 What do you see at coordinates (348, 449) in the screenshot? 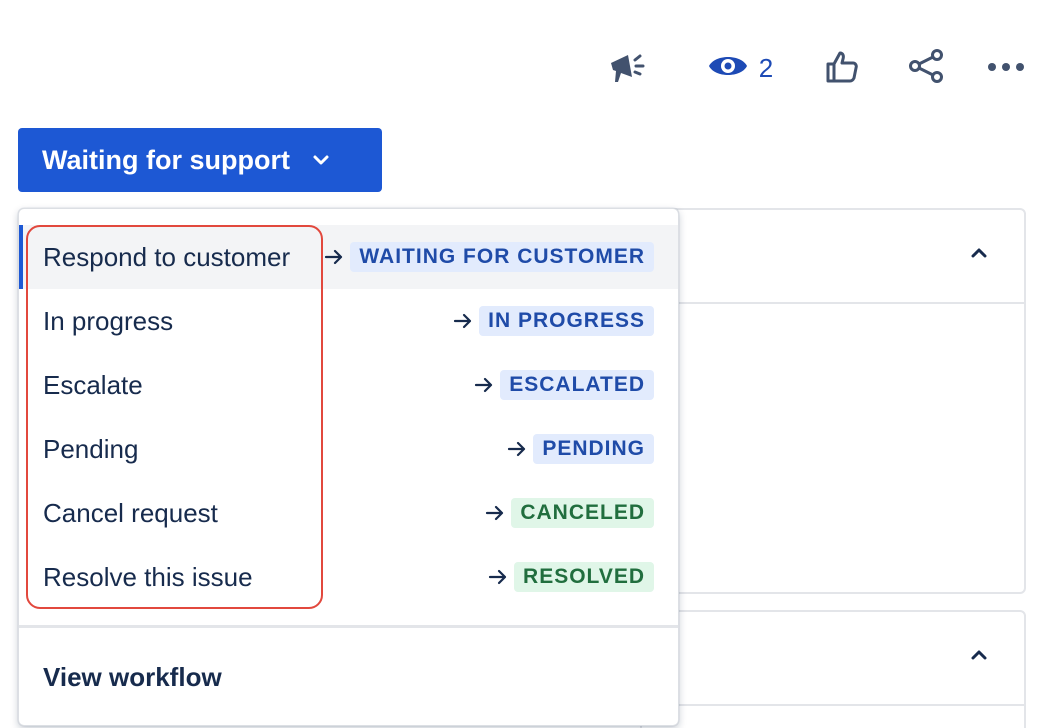
I see `transition-item-pending: Pending PENDING` at bounding box center [348, 449].